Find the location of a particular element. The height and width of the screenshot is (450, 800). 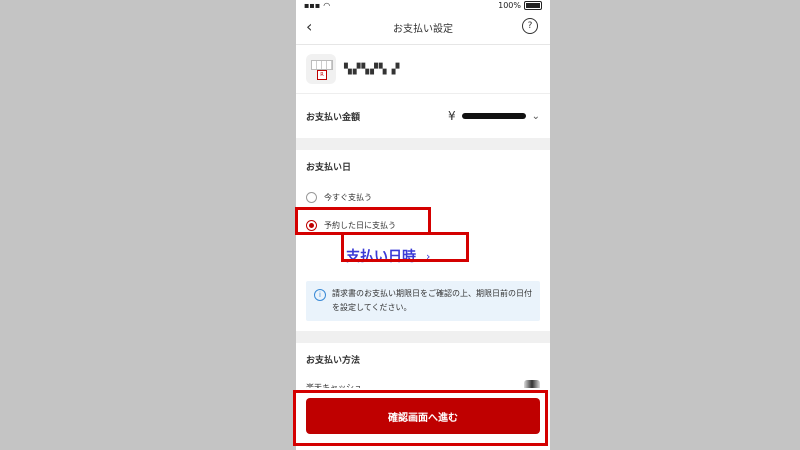

payment-date-heading: お支払い日 is located at coordinates (329, 168).